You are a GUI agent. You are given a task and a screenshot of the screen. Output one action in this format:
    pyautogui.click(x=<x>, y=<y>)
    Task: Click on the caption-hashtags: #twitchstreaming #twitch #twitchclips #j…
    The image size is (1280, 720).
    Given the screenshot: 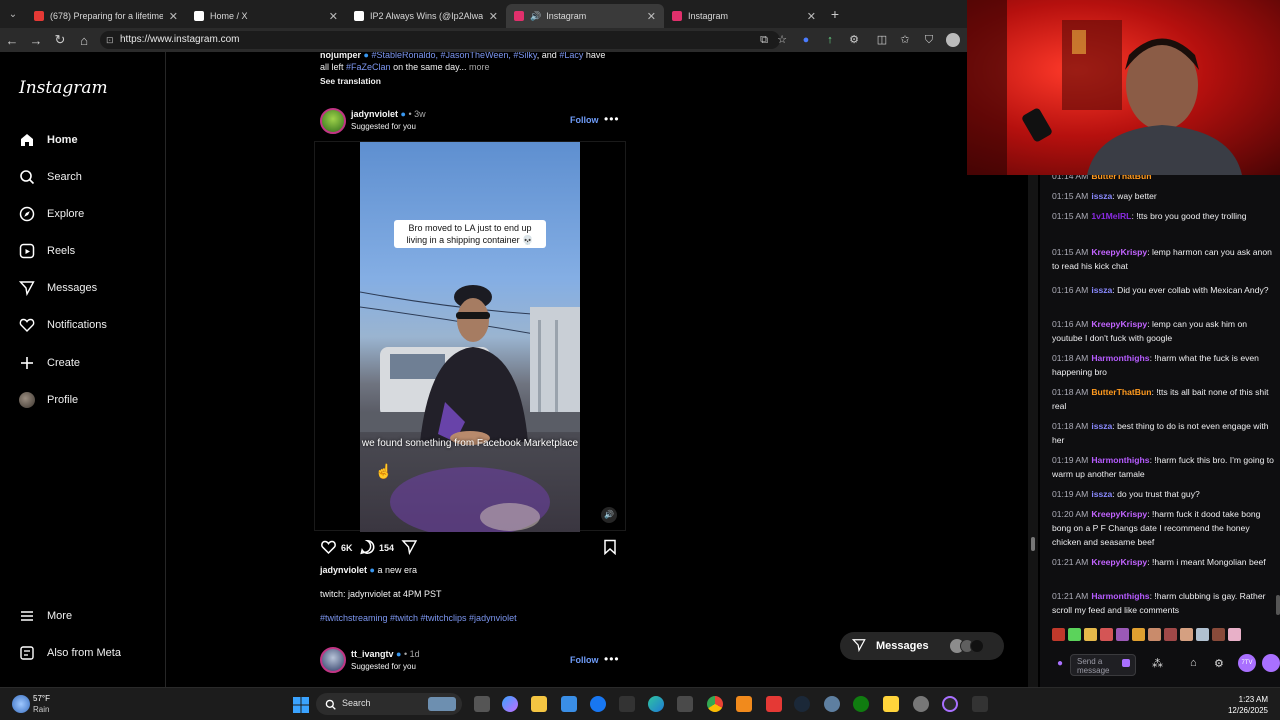 What is the action you would take?
    pyautogui.click(x=418, y=618)
    